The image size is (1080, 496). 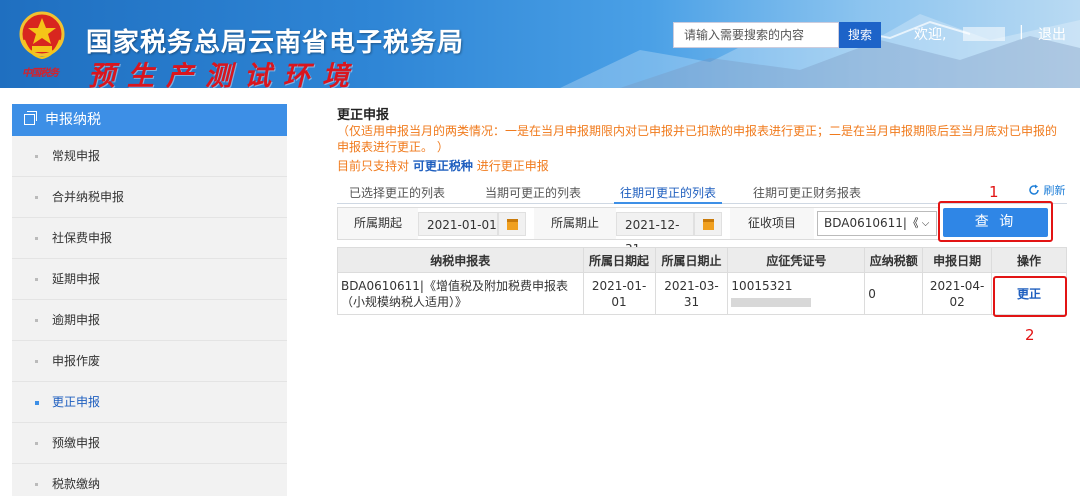 What do you see at coordinates (877, 223) in the screenshot?
I see `levy-item-select: BDA0610611|《增 ⌵` at bounding box center [877, 223].